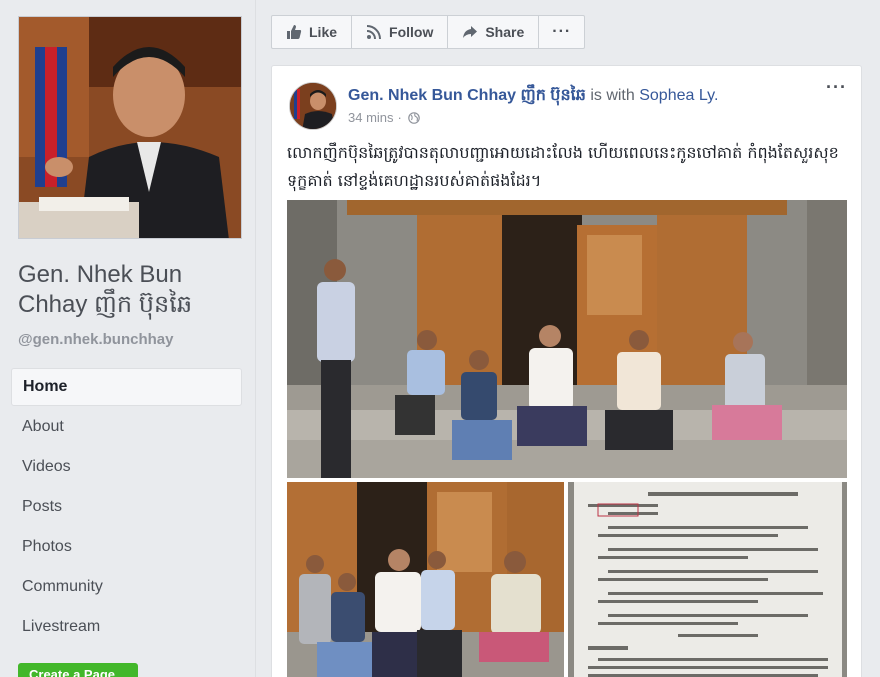 The image size is (880, 677). I want to click on post-photo-document, so click(707, 579).